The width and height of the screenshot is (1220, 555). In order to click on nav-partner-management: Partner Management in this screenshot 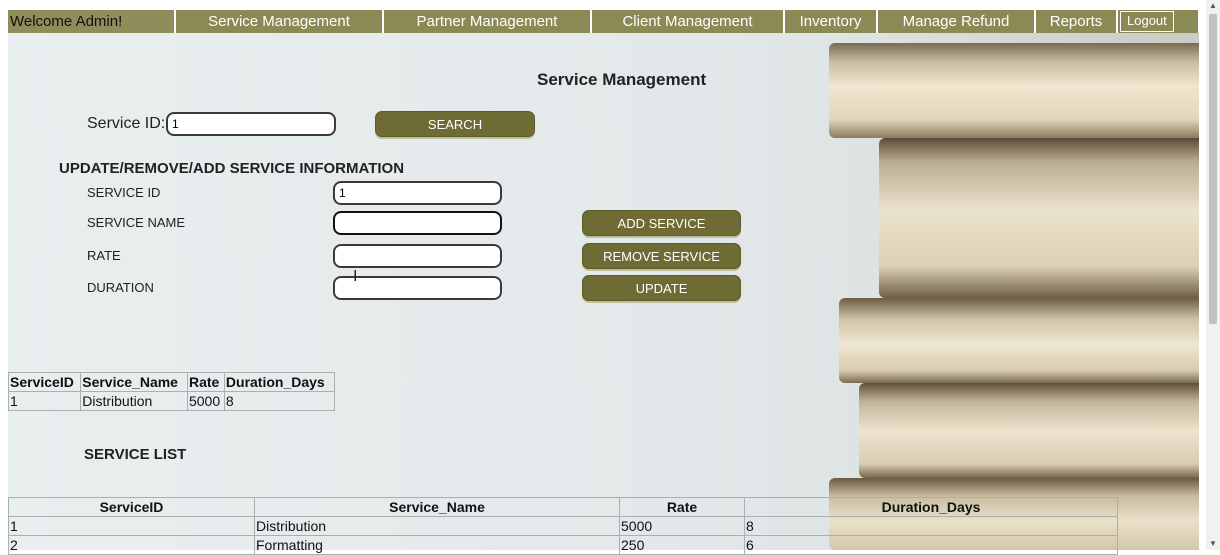, I will do `click(488, 21)`.